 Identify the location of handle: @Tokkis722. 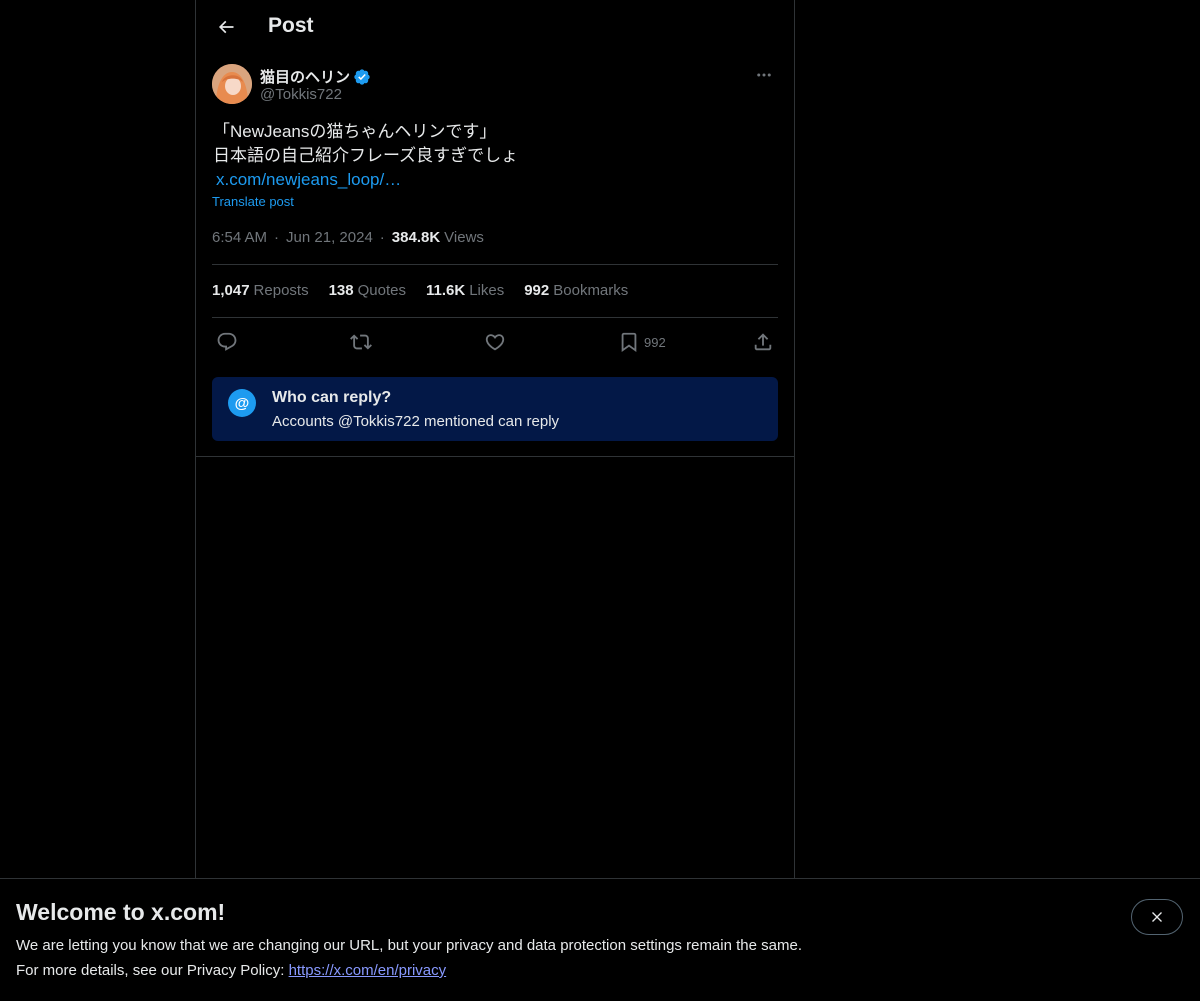
(301, 94).